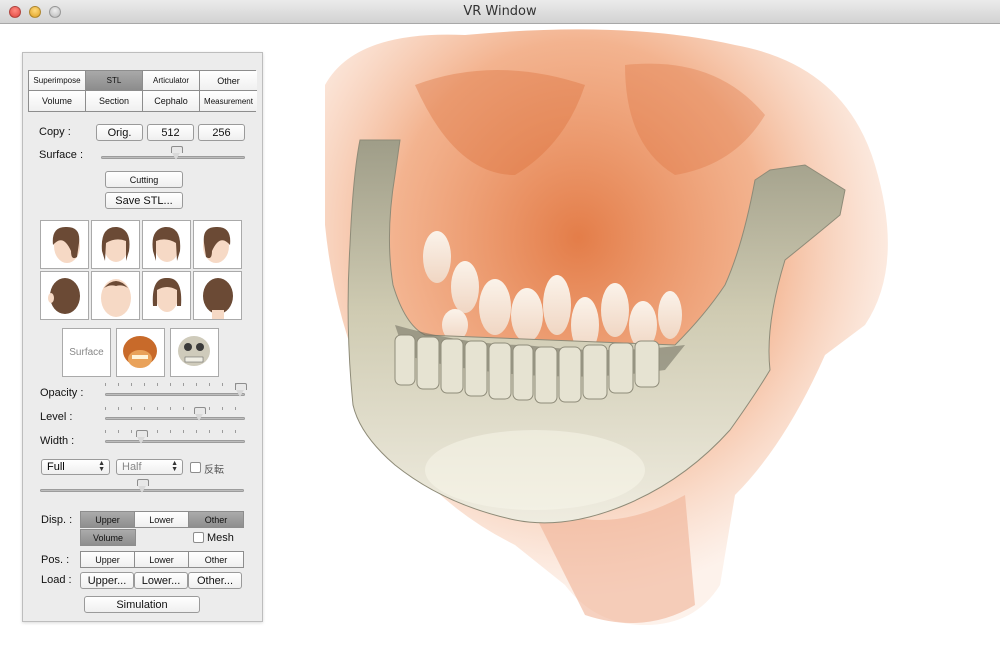 The width and height of the screenshot is (1000, 646). What do you see at coordinates (57, 520) in the screenshot?
I see `disp-label: Disp. :` at bounding box center [57, 520].